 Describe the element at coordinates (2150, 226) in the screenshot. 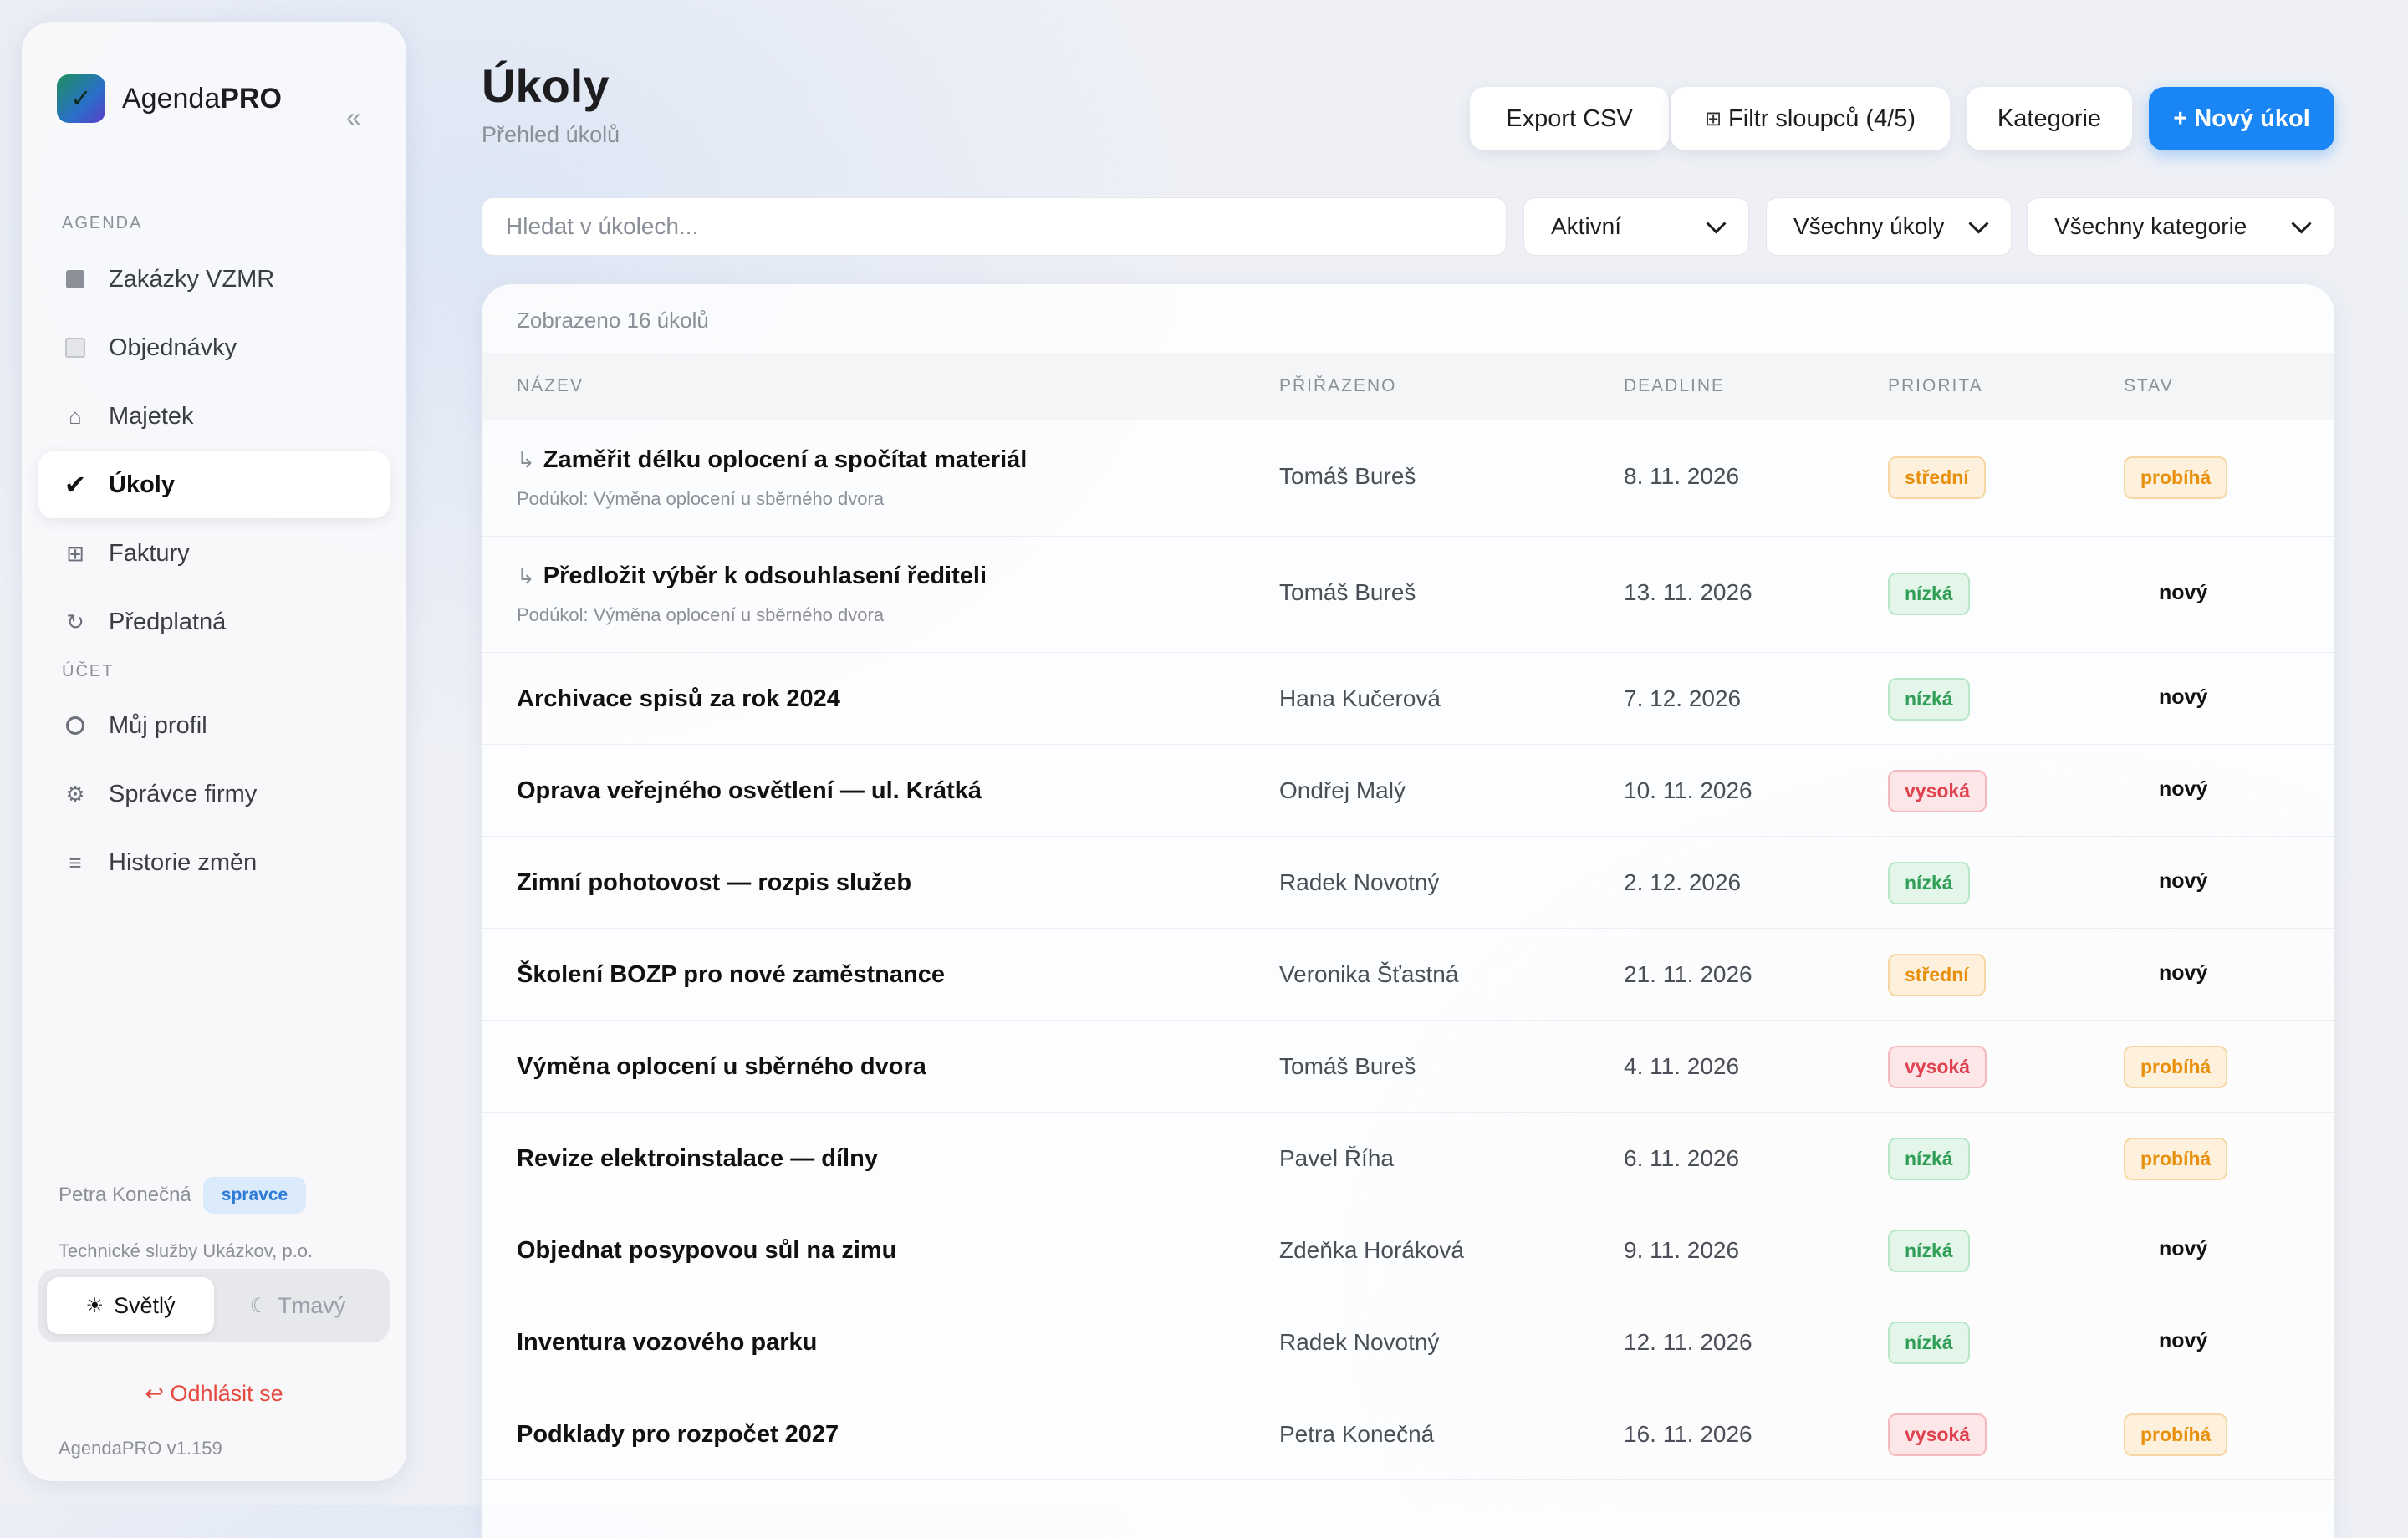

I see `category-select-value: Všechny kategorie` at that location.